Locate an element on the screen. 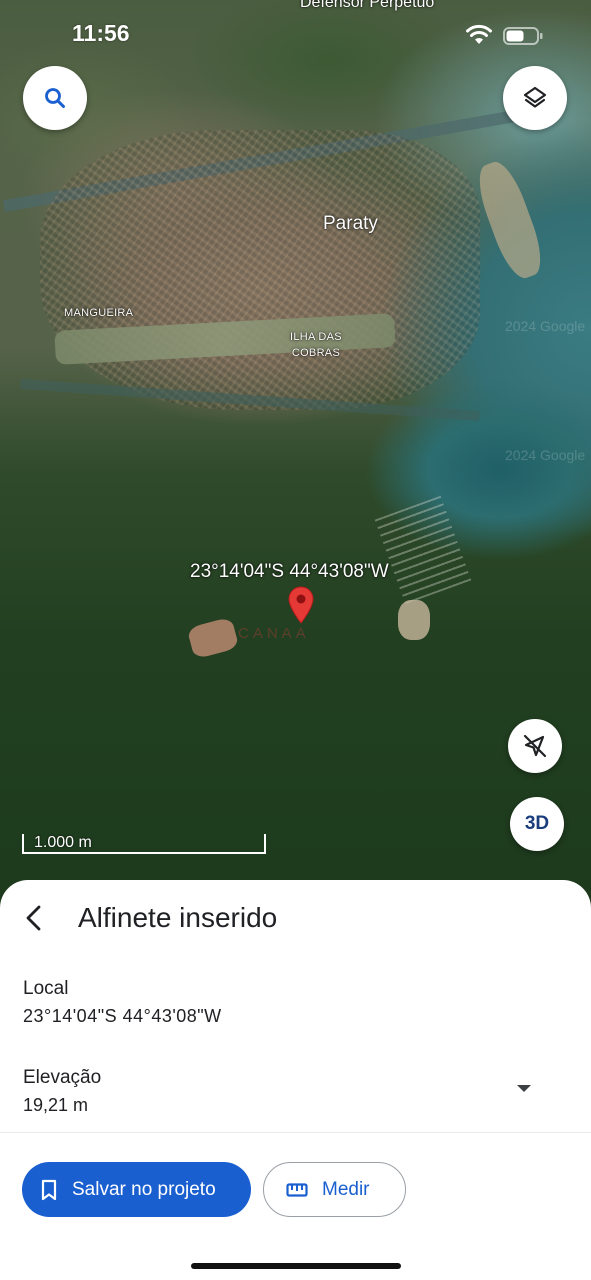 The image size is (591, 1280). map-pin-icon is located at coordinates (301, 605).